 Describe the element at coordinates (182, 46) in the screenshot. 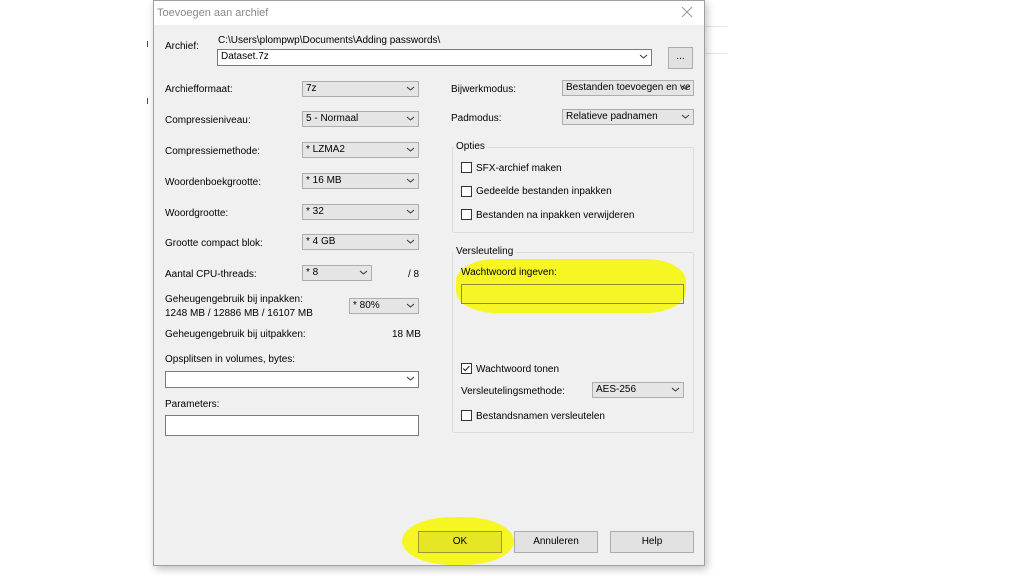

I see `archive-label: Archief:` at that location.